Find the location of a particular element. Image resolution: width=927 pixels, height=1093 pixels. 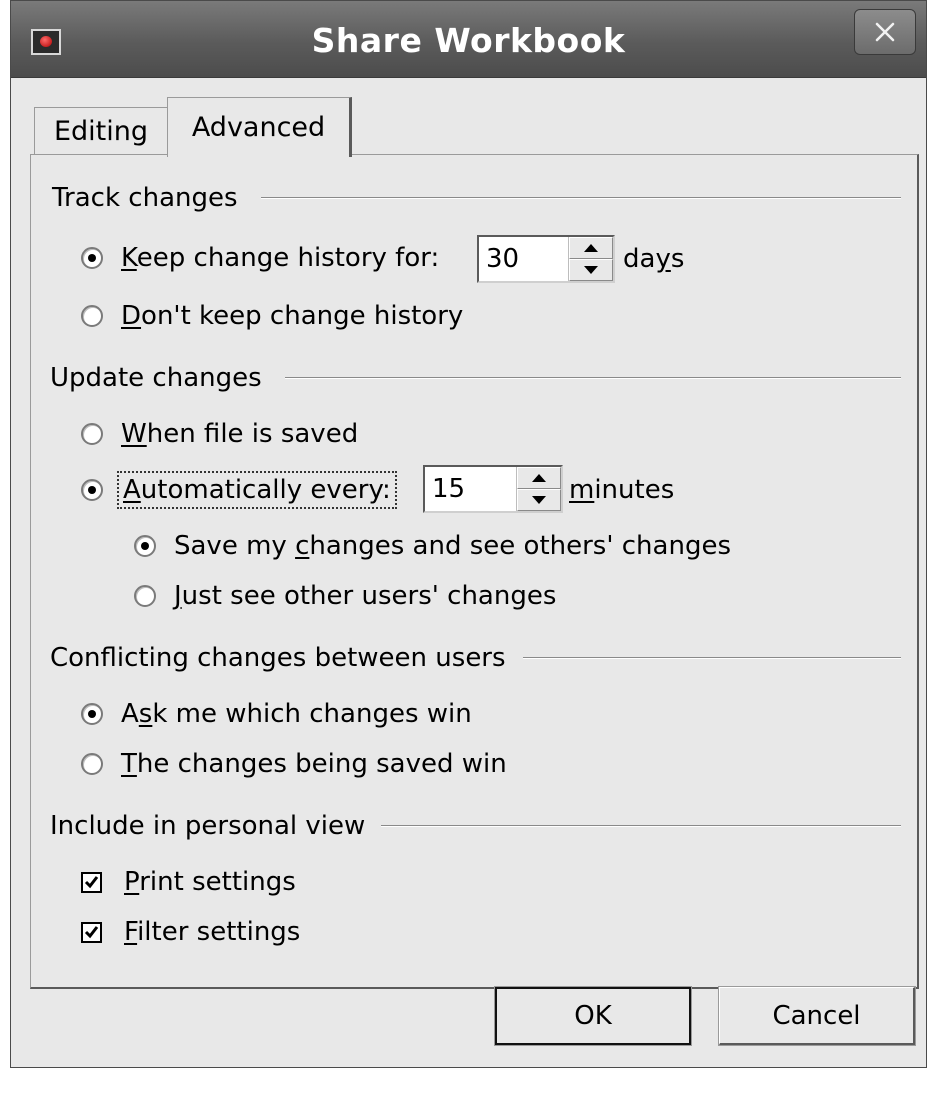

track-changes-divider is located at coordinates (581, 198).